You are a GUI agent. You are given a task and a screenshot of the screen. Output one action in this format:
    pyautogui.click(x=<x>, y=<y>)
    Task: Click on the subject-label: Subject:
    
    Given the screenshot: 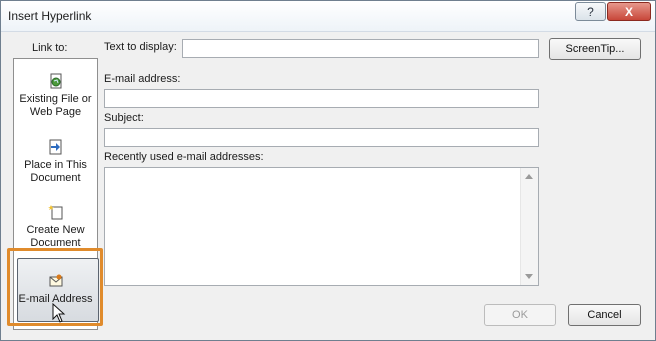 What is the action you would take?
    pyautogui.click(x=124, y=118)
    